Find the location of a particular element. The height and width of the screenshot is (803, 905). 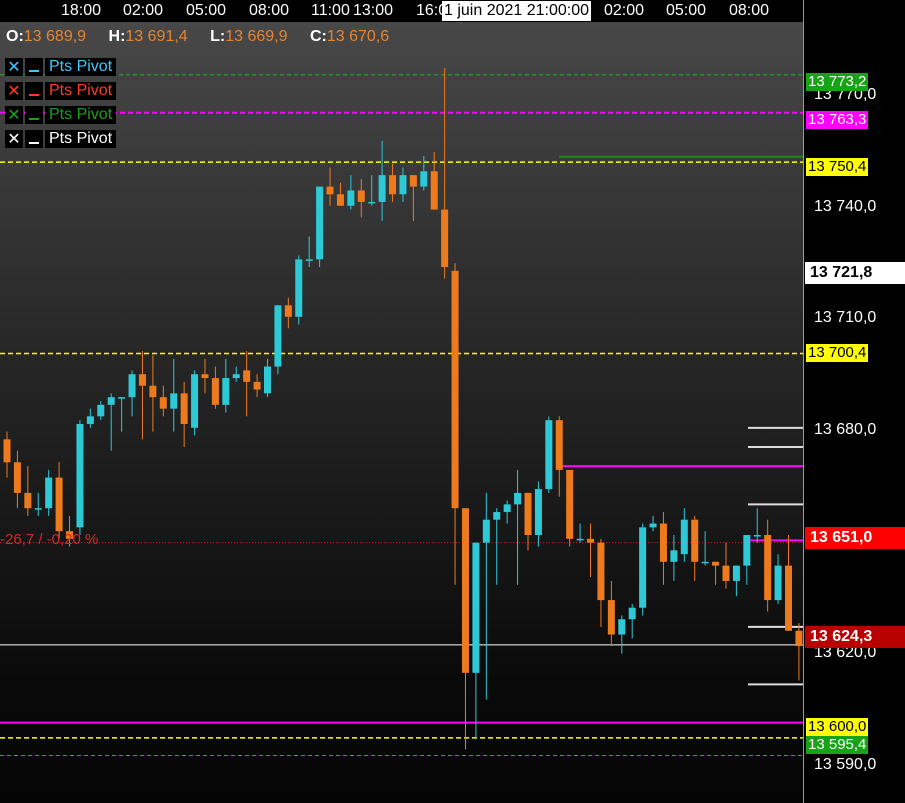

price-tick: 13 740,0 is located at coordinates (845, 206).